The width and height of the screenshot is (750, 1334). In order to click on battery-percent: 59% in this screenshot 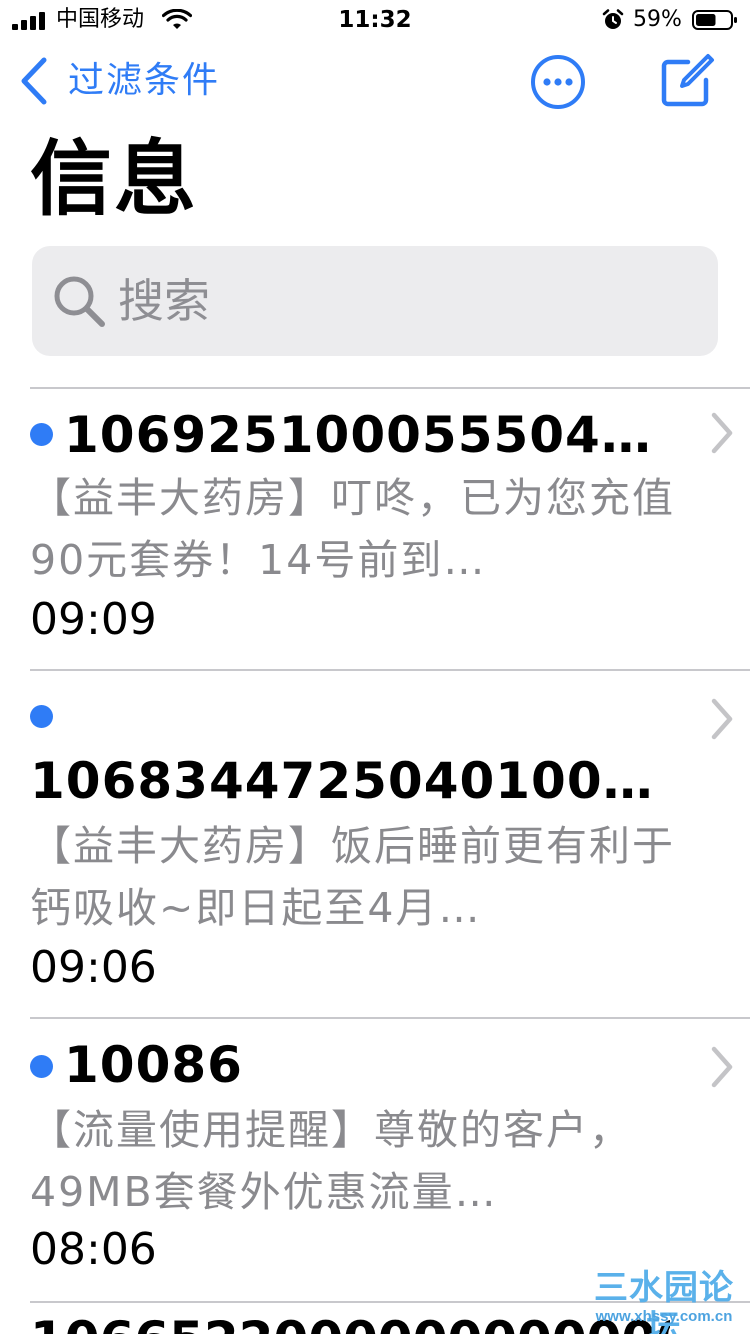, I will do `click(657, 19)`.